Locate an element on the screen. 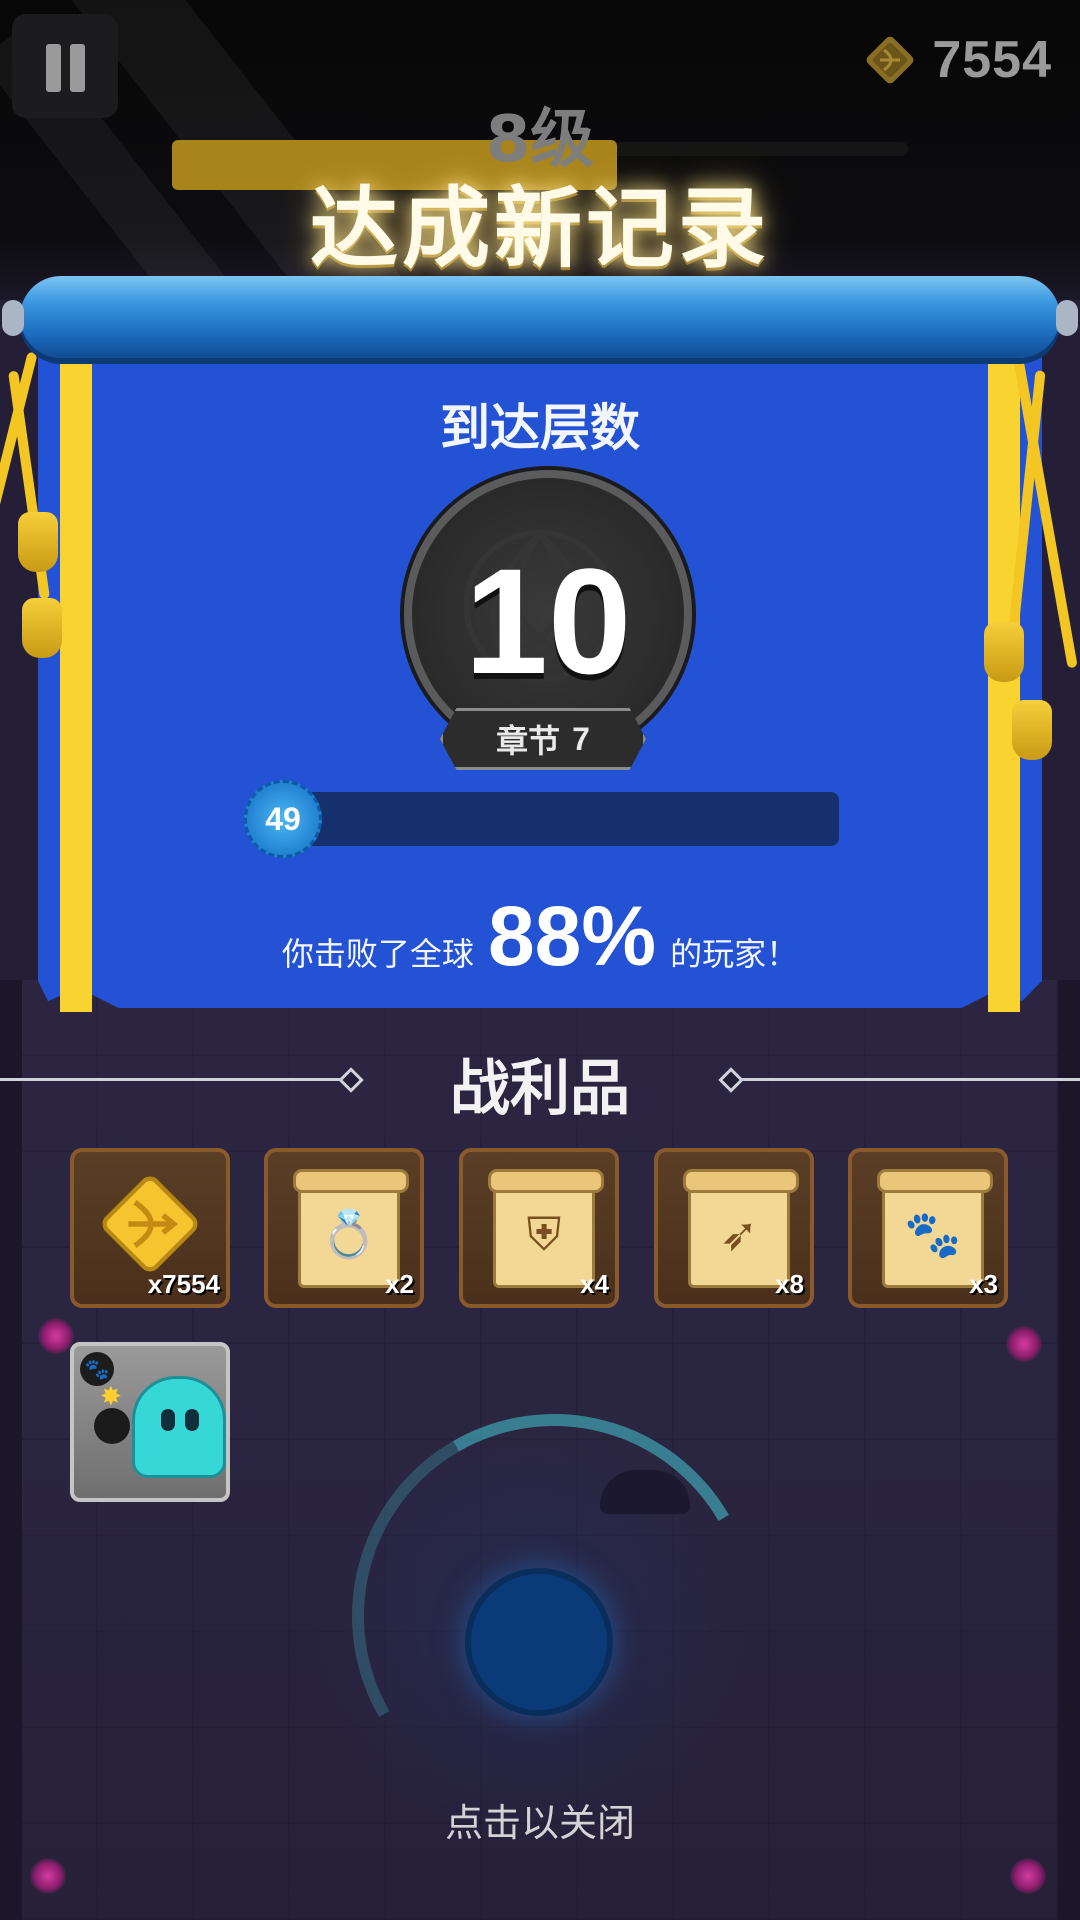 Image resolution: width=1080 pixels, height=1920 pixels. tassel-decoration is located at coordinates (38, 542).